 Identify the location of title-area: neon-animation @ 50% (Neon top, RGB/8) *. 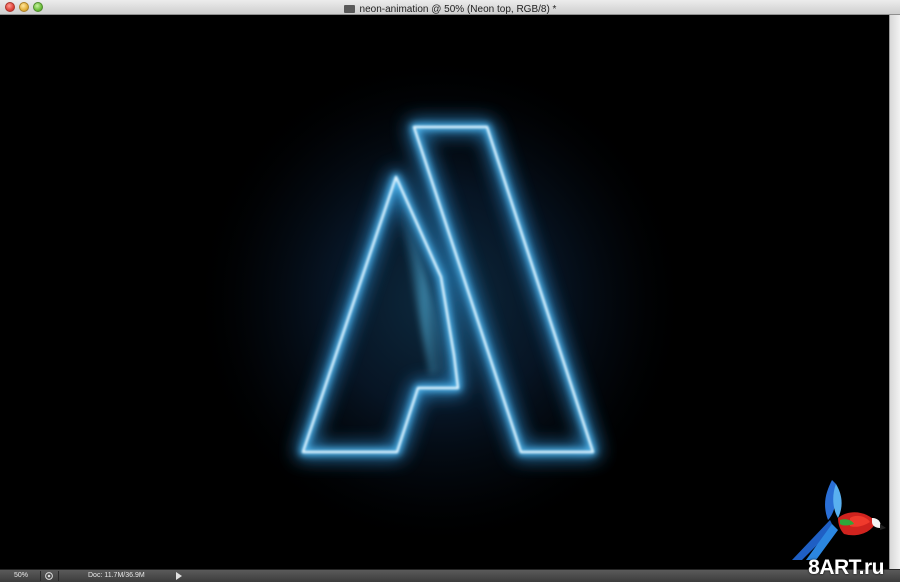
(450, 7).